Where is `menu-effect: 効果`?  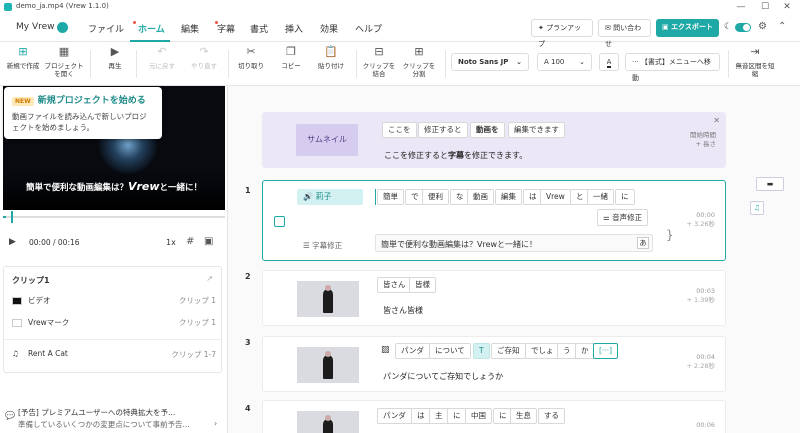 menu-effect: 効果 is located at coordinates (329, 28).